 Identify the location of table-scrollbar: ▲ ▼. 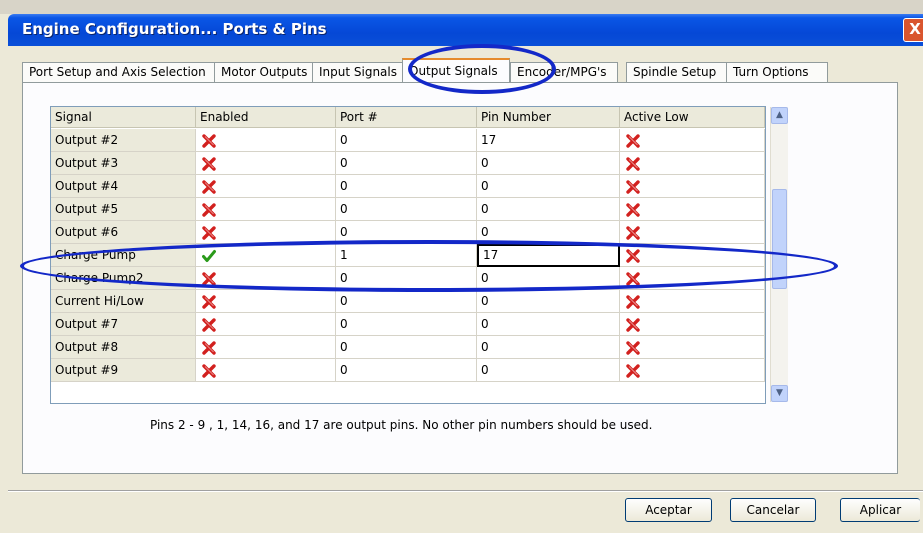
(779, 254).